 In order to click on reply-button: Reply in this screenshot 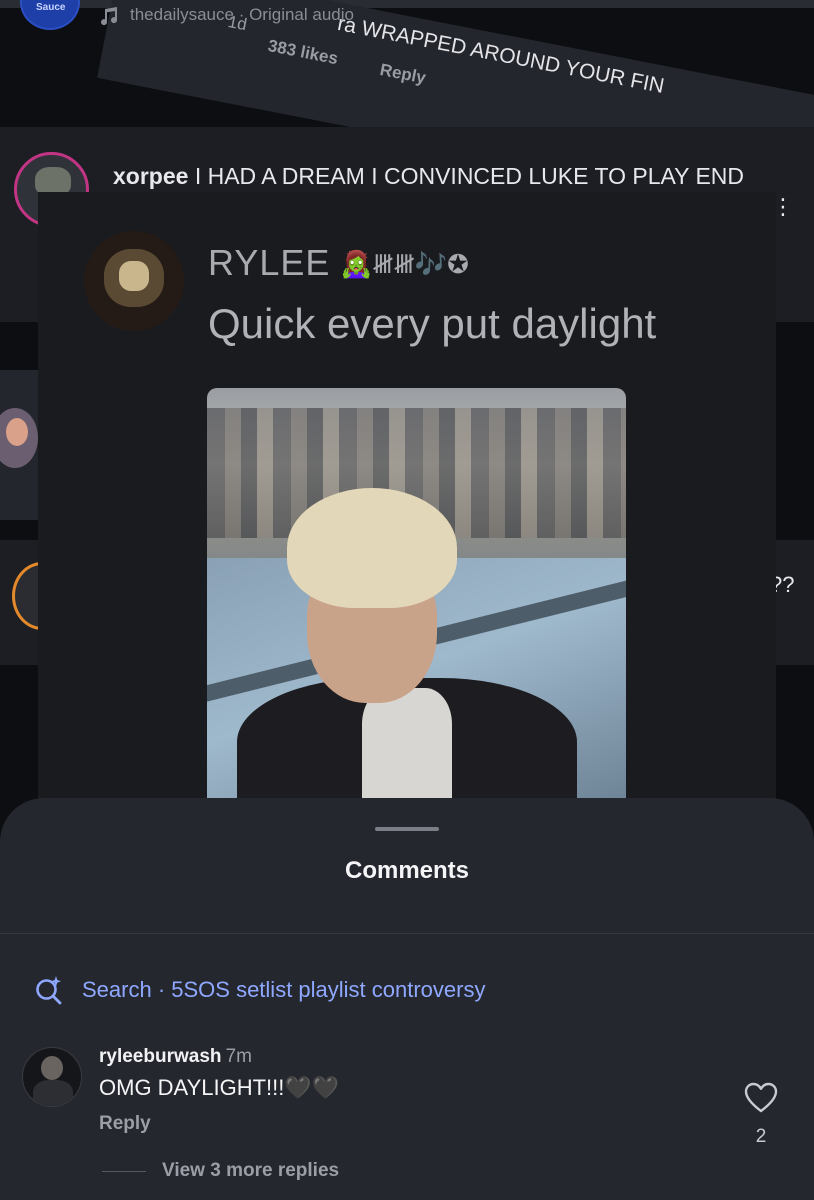, I will do `click(125, 1124)`.